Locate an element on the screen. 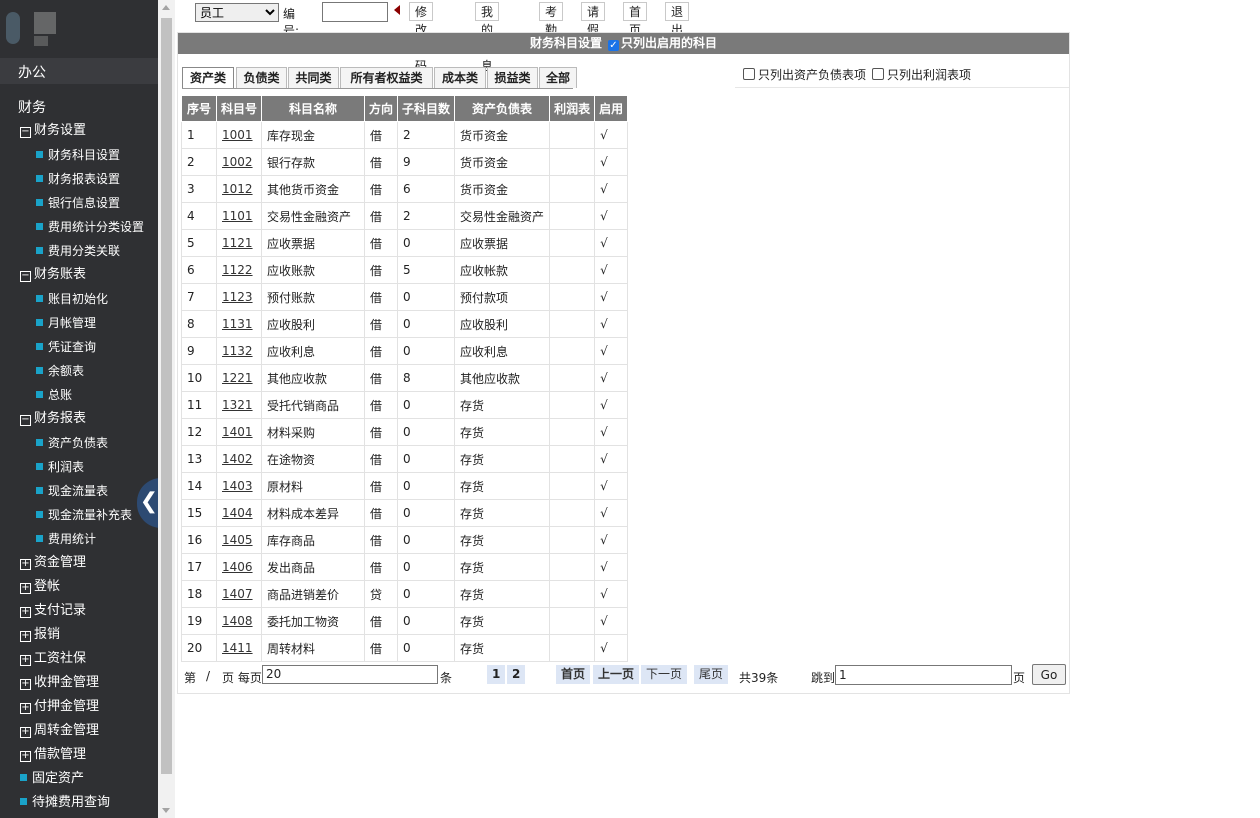  sidebar-item-0-3: 费用统计分类设置 is located at coordinates (90, 227).